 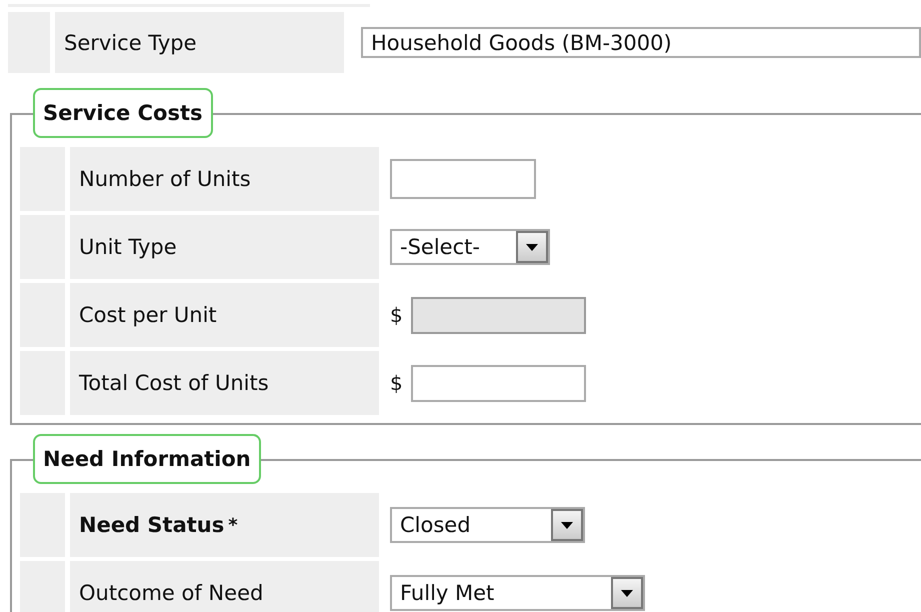 I want to click on field-label: Service Type, so click(x=199, y=42).